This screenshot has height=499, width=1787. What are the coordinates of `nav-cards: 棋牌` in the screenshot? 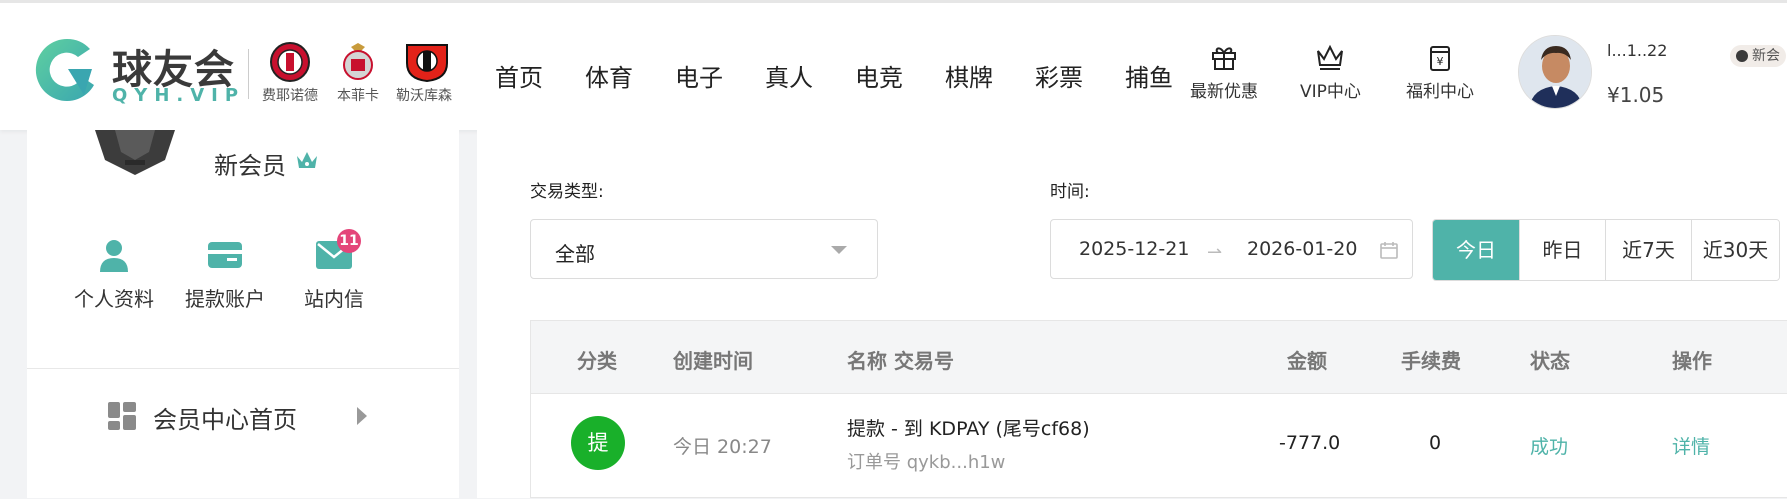 It's located at (969, 75).